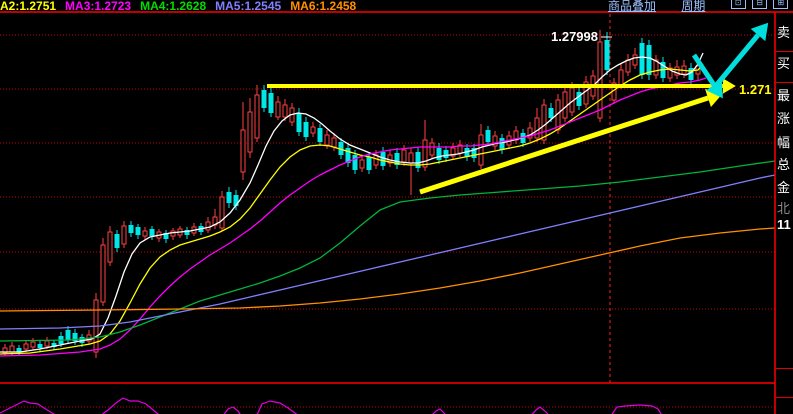  I want to click on level-price-label: 1.271, so click(755, 89).